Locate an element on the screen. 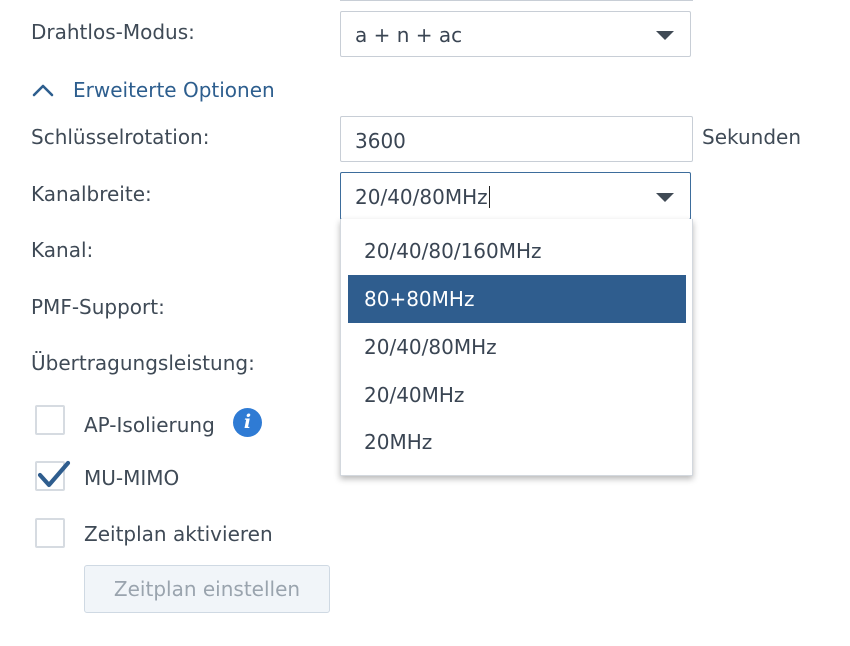 The height and width of the screenshot is (646, 850). channel-width-select: 20/40/80MHz is located at coordinates (515, 196).